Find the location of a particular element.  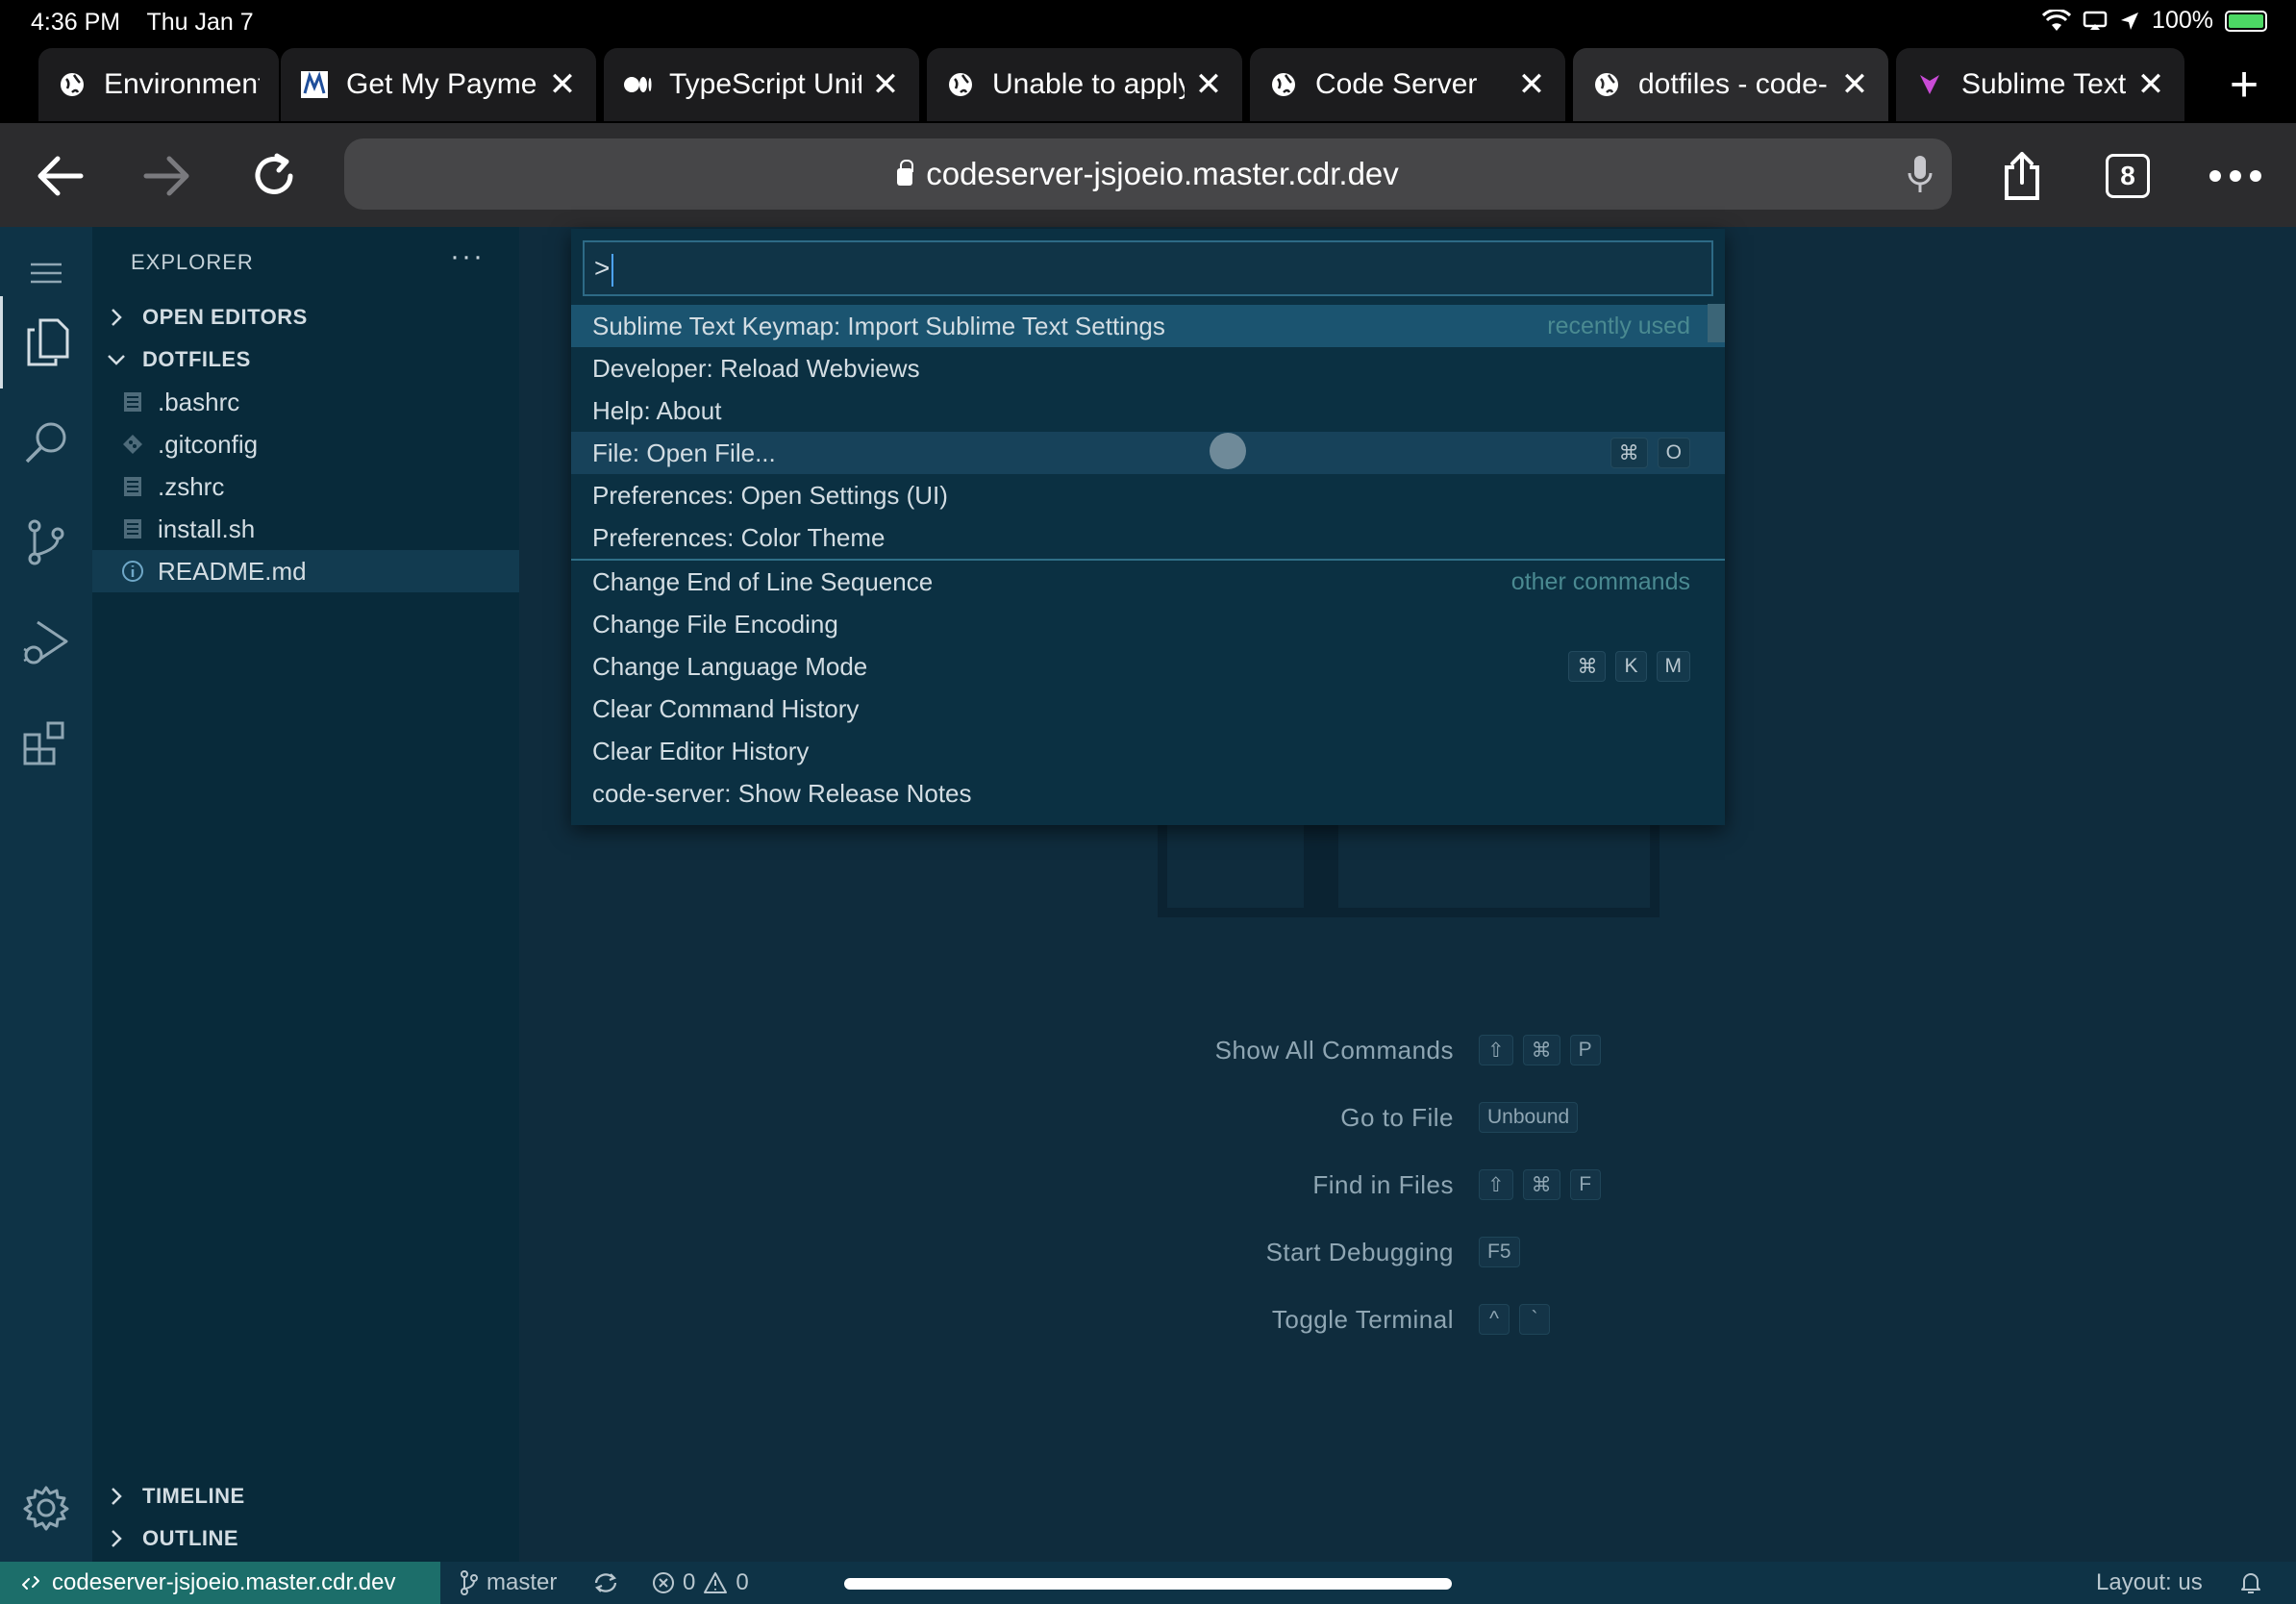

browser-tab: Environments is located at coordinates (158, 84).